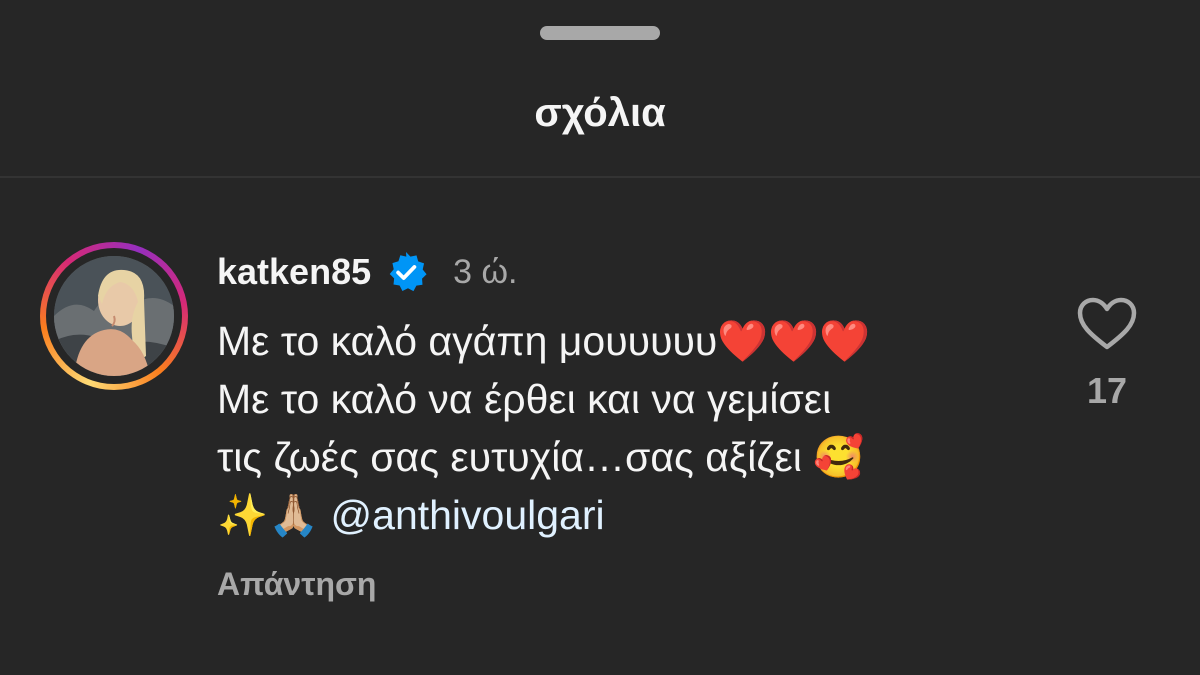 The width and height of the screenshot is (1200, 675). Describe the element at coordinates (294, 272) in the screenshot. I see `username: katken85` at that location.